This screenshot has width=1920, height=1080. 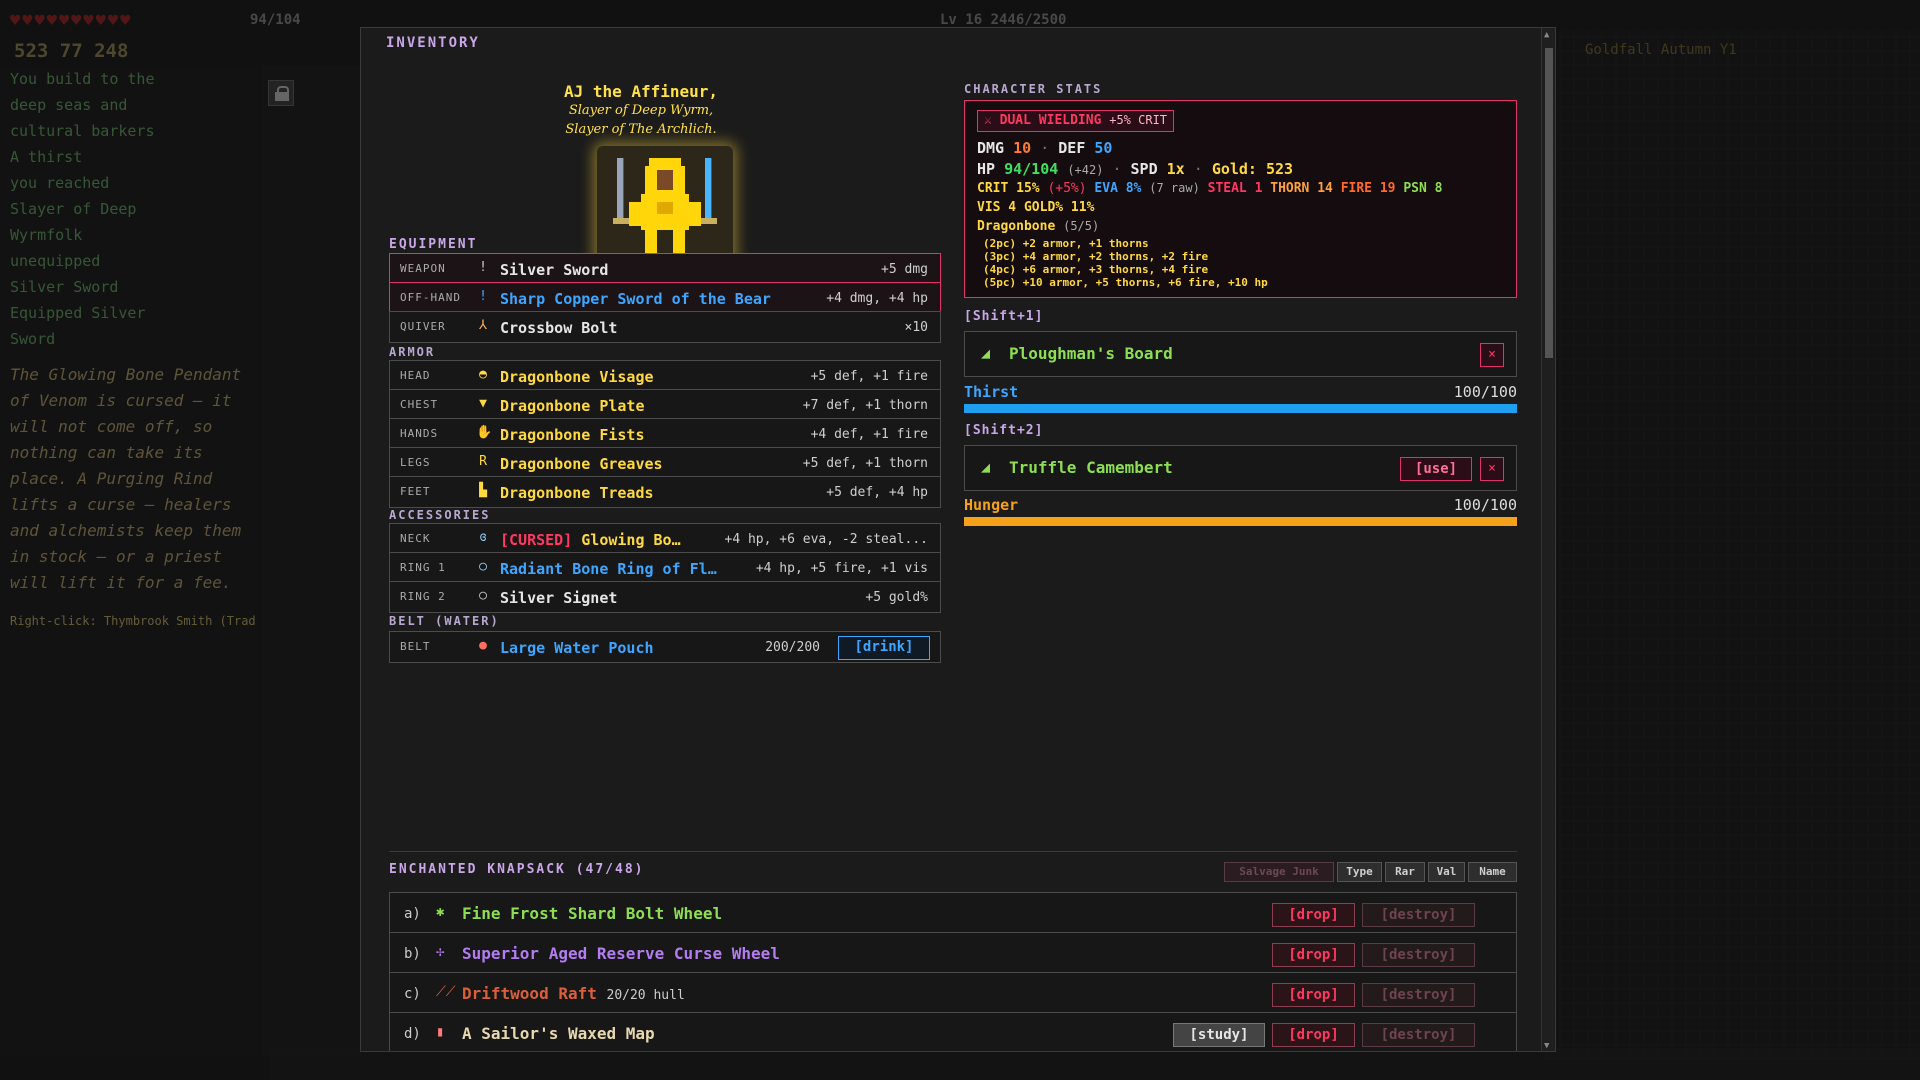 I want to click on slot-chest: CHEST ▼ Dragonbone Plate +7 def, +1 thorn, so click(x=665, y=405).